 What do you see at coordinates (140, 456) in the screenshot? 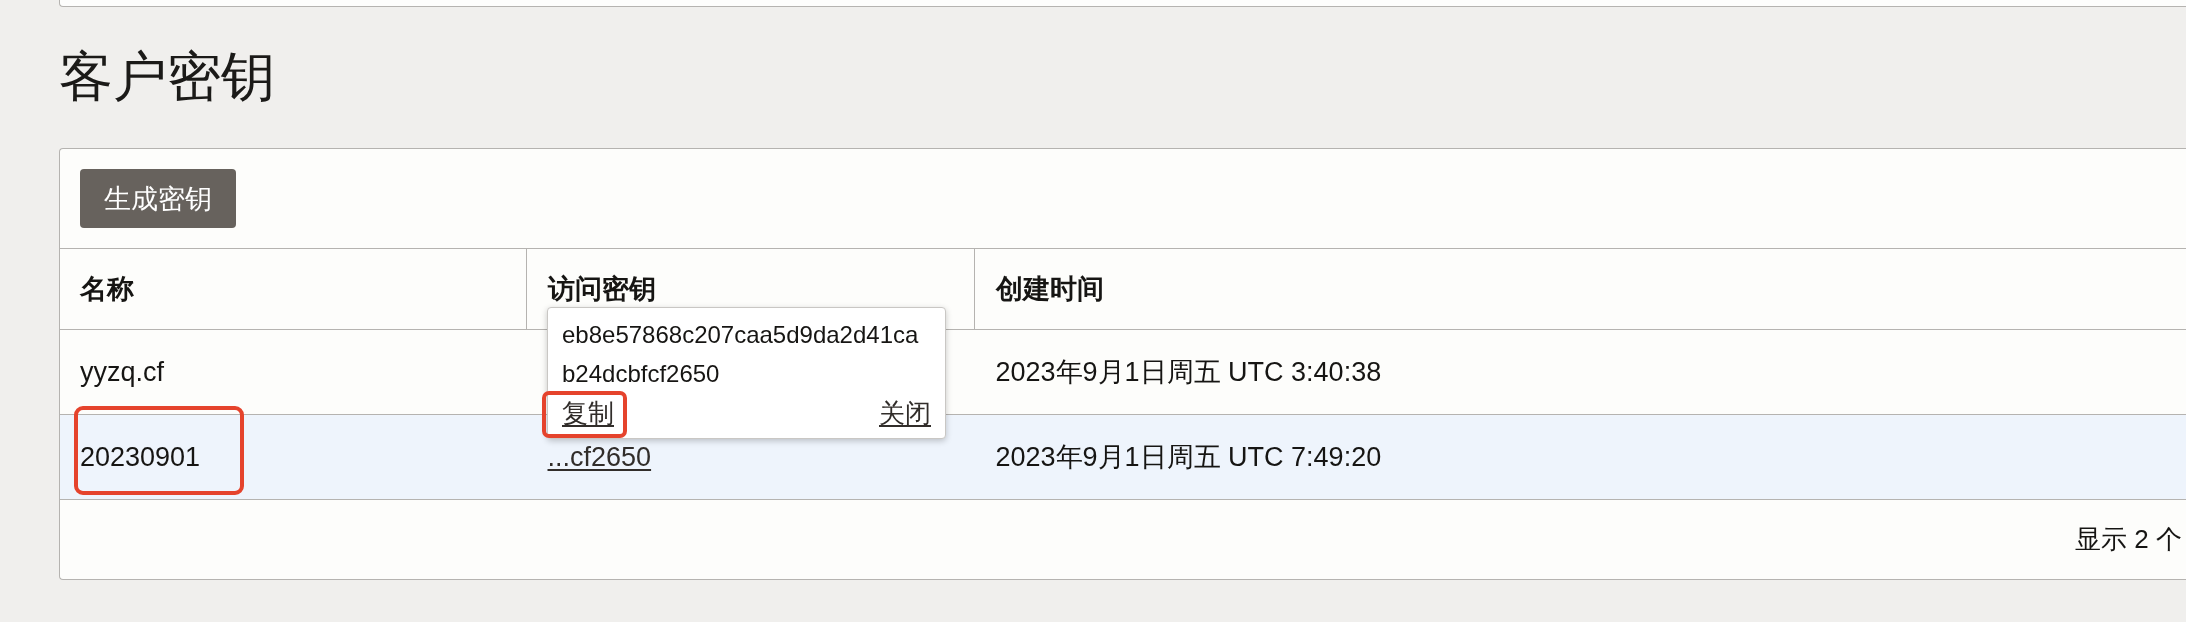
I see `name-text: 20230901` at bounding box center [140, 456].